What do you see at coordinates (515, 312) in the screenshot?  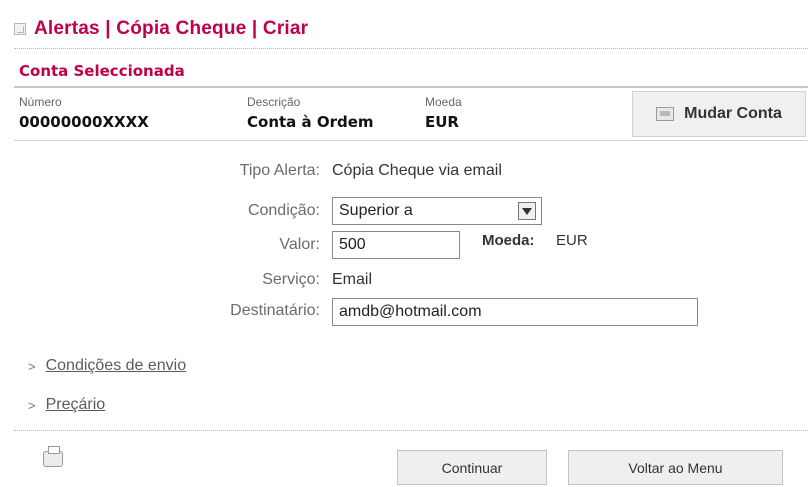 I see `recipient-input` at bounding box center [515, 312].